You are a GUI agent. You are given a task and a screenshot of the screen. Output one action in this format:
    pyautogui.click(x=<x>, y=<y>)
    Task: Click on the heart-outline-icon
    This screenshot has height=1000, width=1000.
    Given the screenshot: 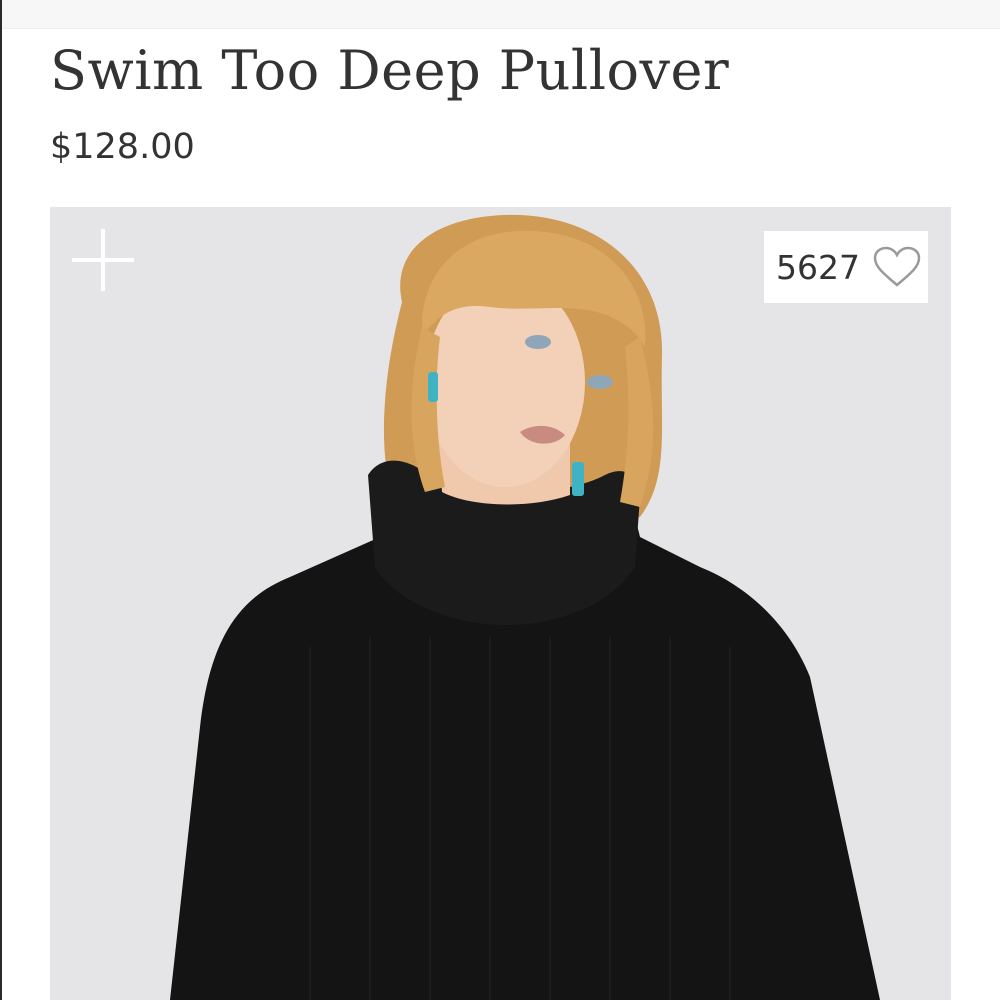 What is the action you would take?
    pyautogui.click(x=897, y=266)
    